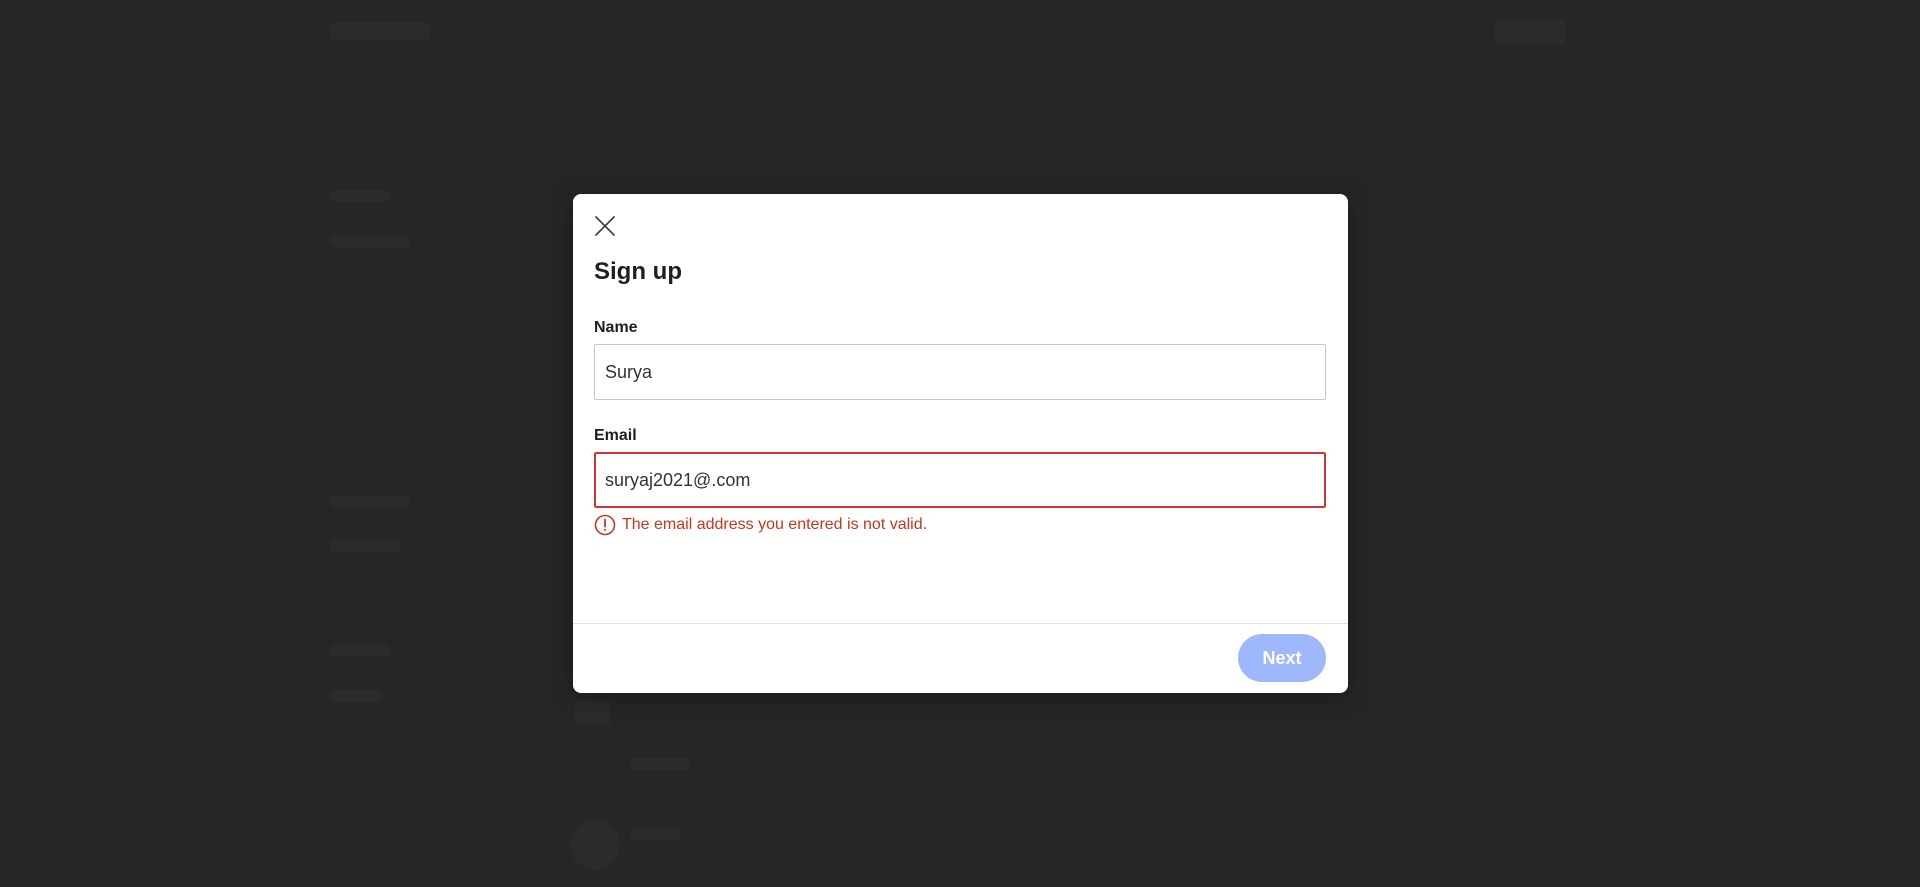 Image resolution: width=1920 pixels, height=887 pixels. What do you see at coordinates (960, 623) in the screenshot?
I see `footer-divider` at bounding box center [960, 623].